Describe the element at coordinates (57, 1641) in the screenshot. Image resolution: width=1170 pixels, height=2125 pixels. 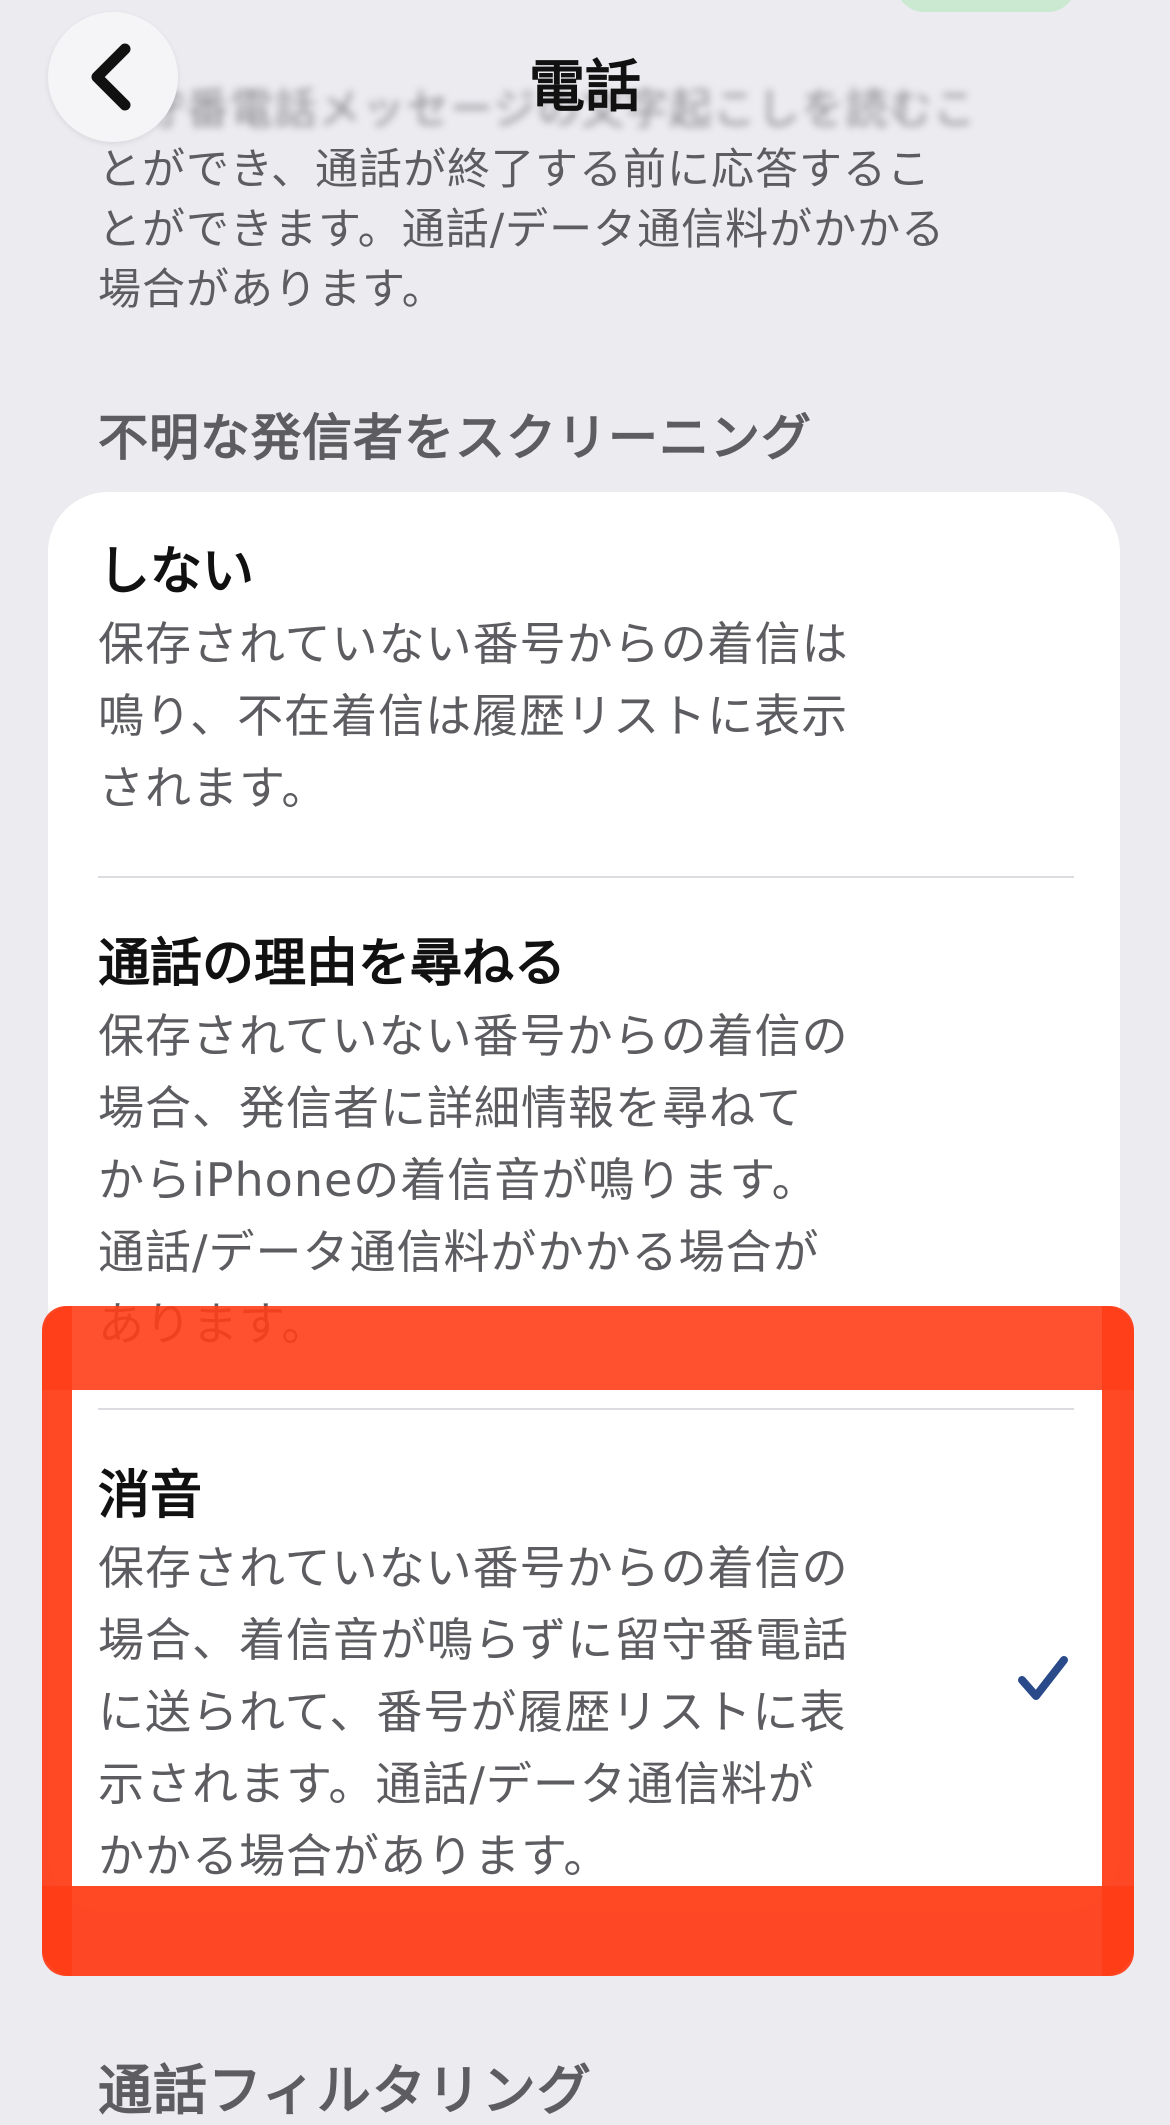
I see `highlight-annotation-left` at that location.